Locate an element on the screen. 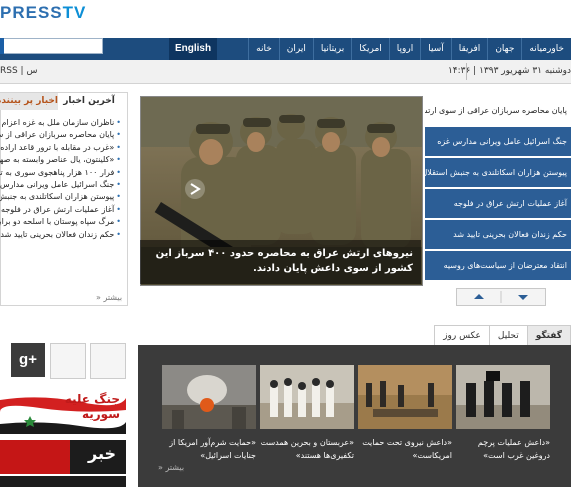 The image size is (571, 487). khabar-banner: خبر is located at coordinates (63, 462).